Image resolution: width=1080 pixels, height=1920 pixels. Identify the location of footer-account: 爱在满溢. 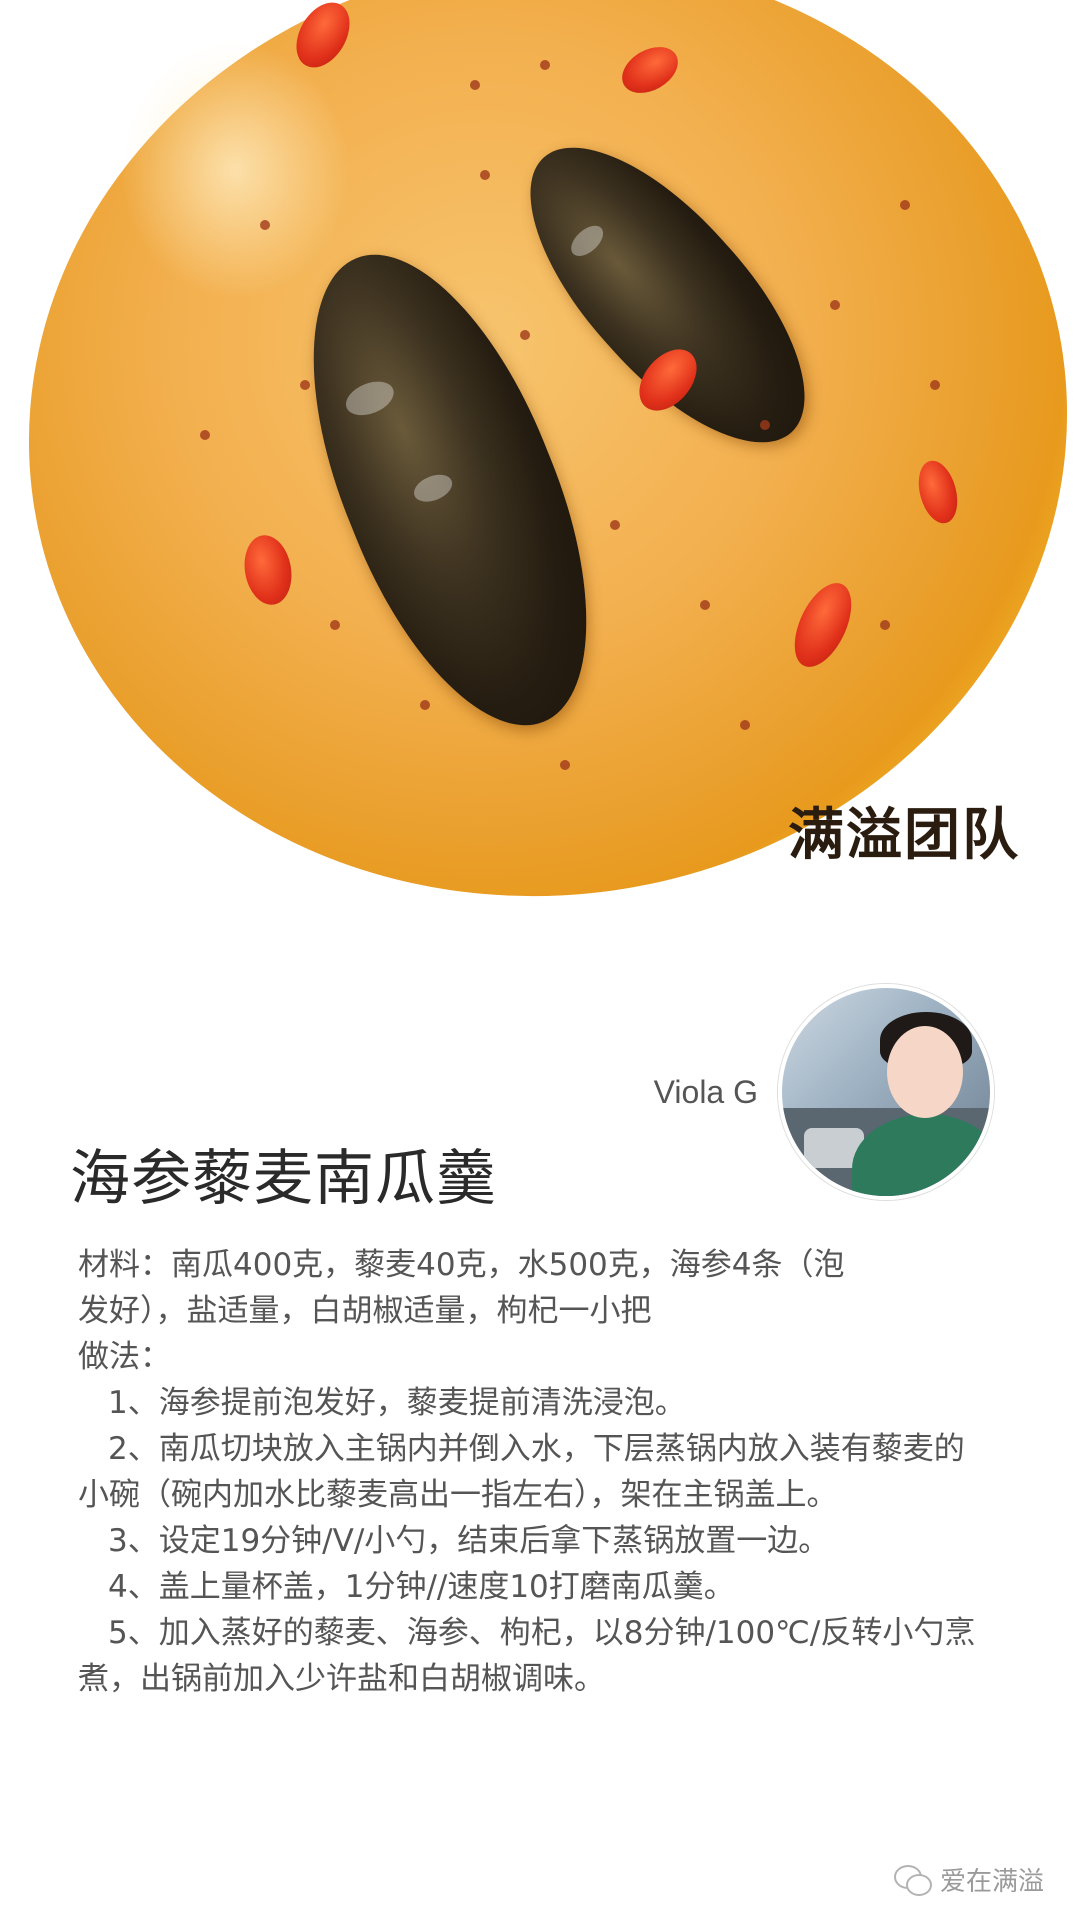
(968, 1879).